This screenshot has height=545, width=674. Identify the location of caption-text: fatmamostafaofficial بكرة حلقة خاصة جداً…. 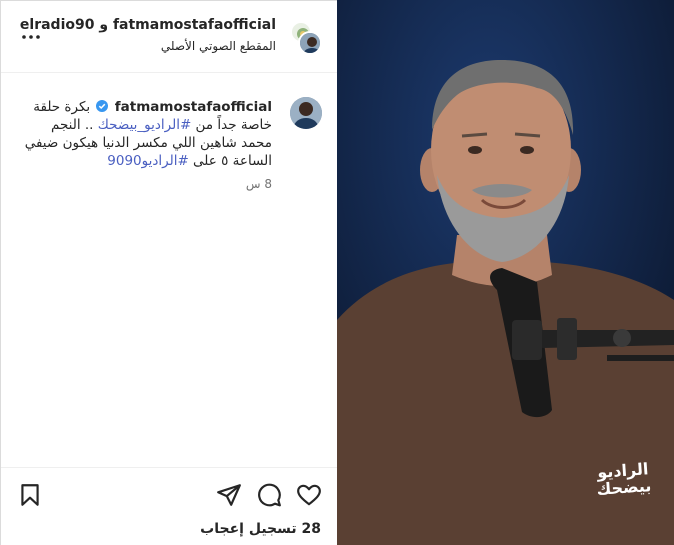
(147, 134).